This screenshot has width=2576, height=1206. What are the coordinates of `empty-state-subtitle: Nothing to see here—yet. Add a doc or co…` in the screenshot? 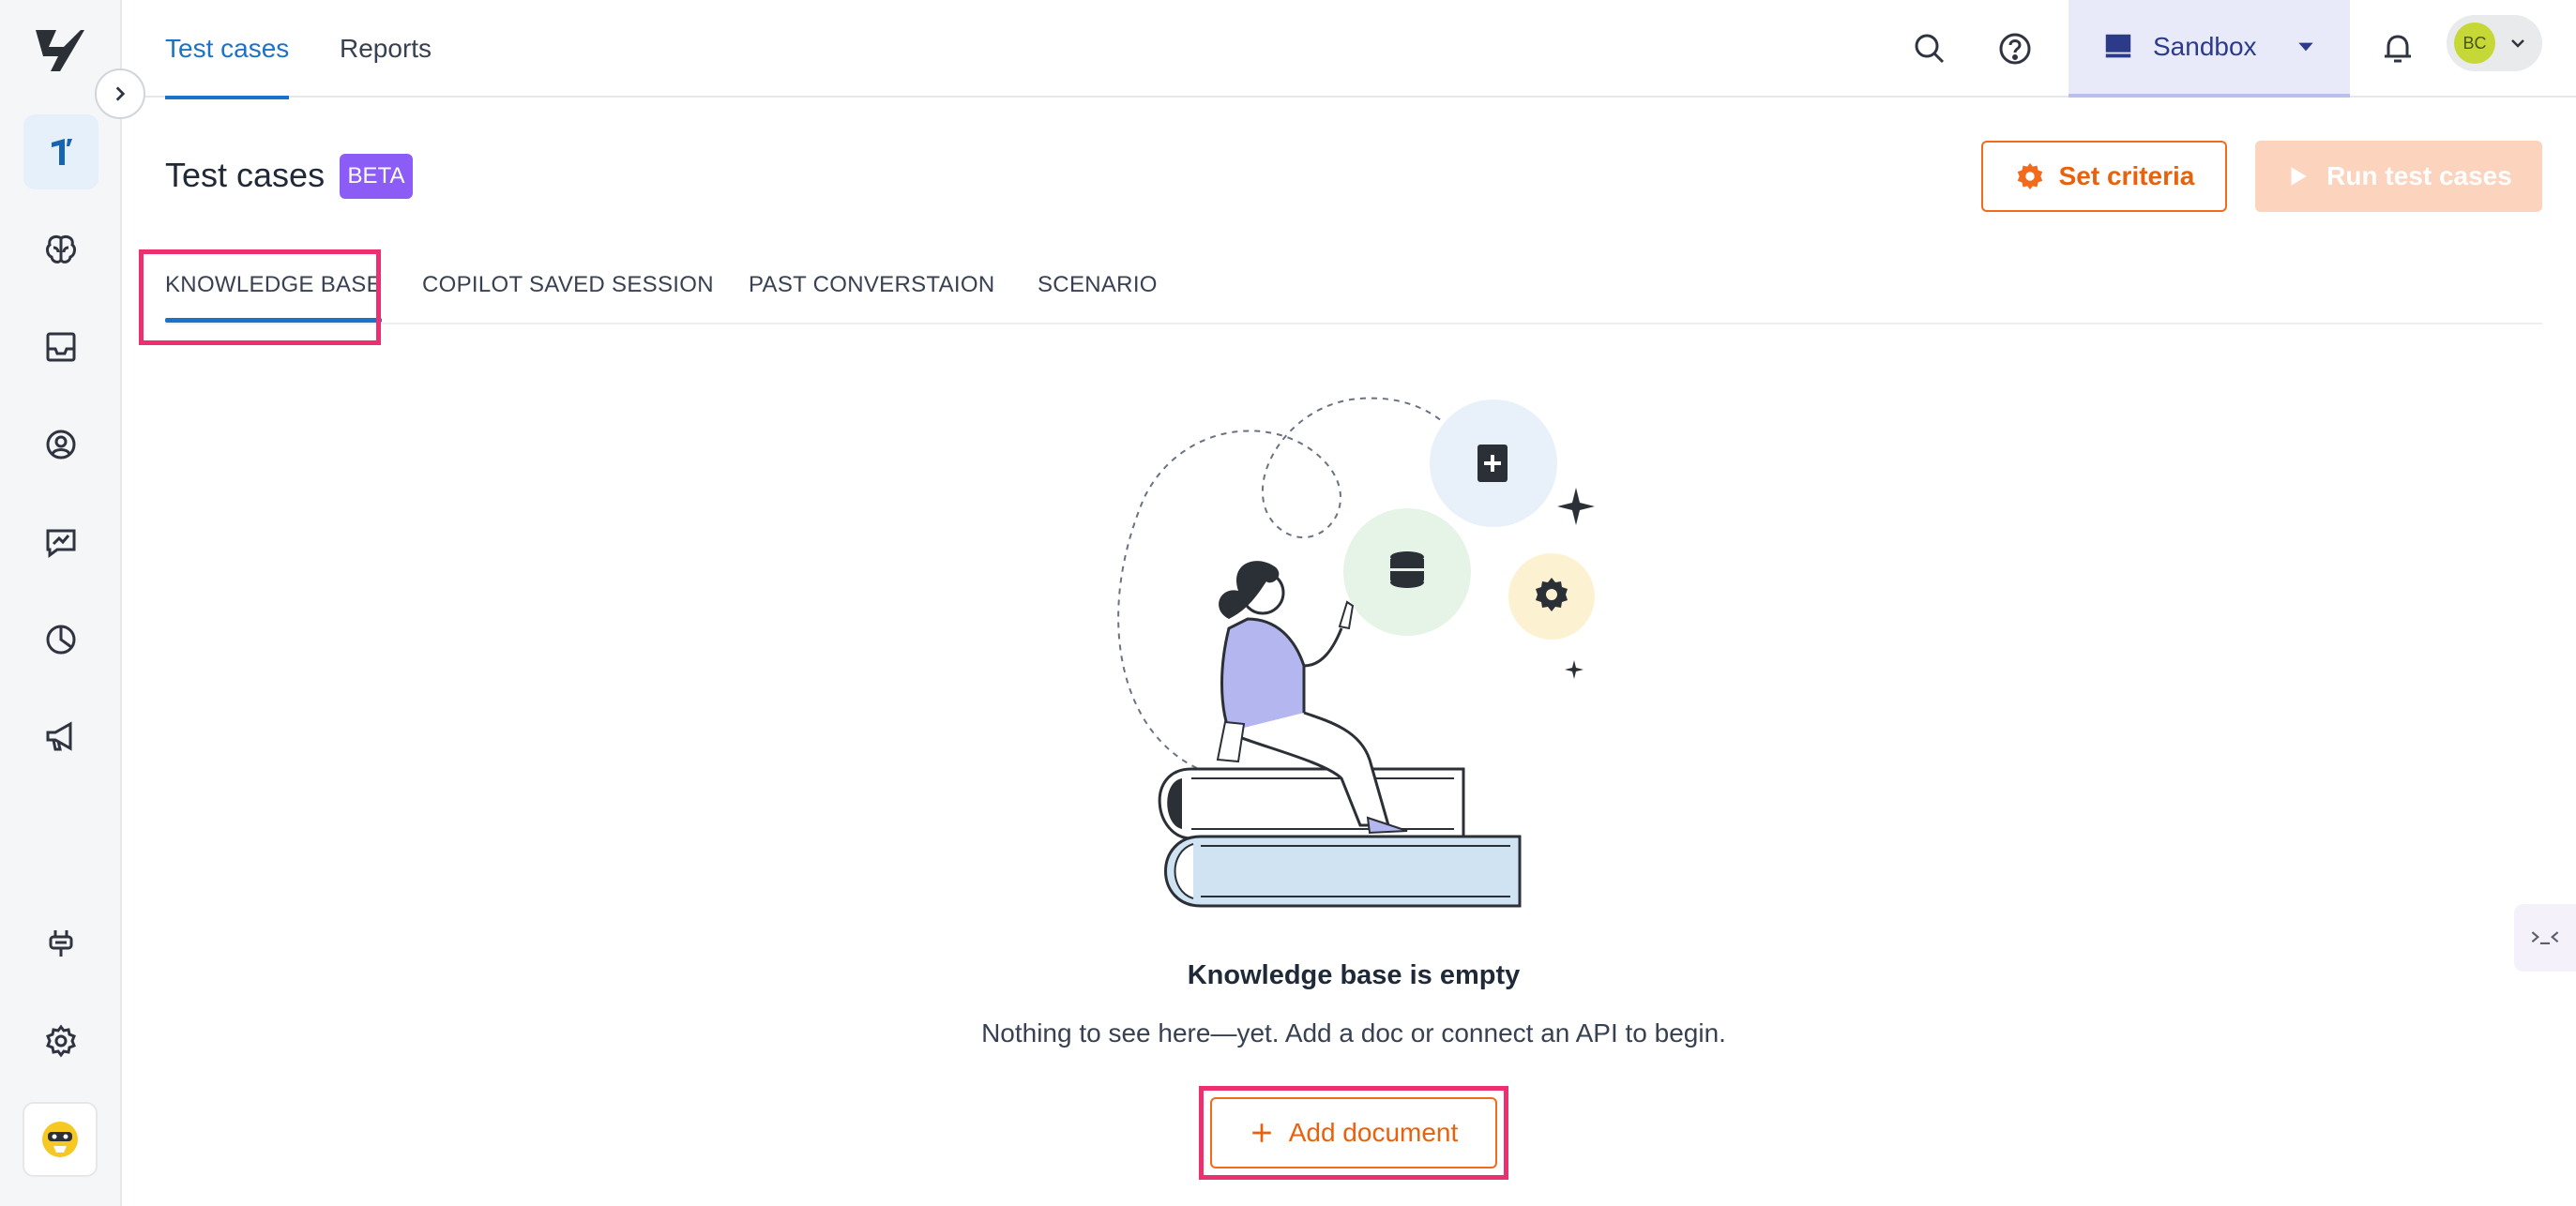 It's located at (1353, 1033).